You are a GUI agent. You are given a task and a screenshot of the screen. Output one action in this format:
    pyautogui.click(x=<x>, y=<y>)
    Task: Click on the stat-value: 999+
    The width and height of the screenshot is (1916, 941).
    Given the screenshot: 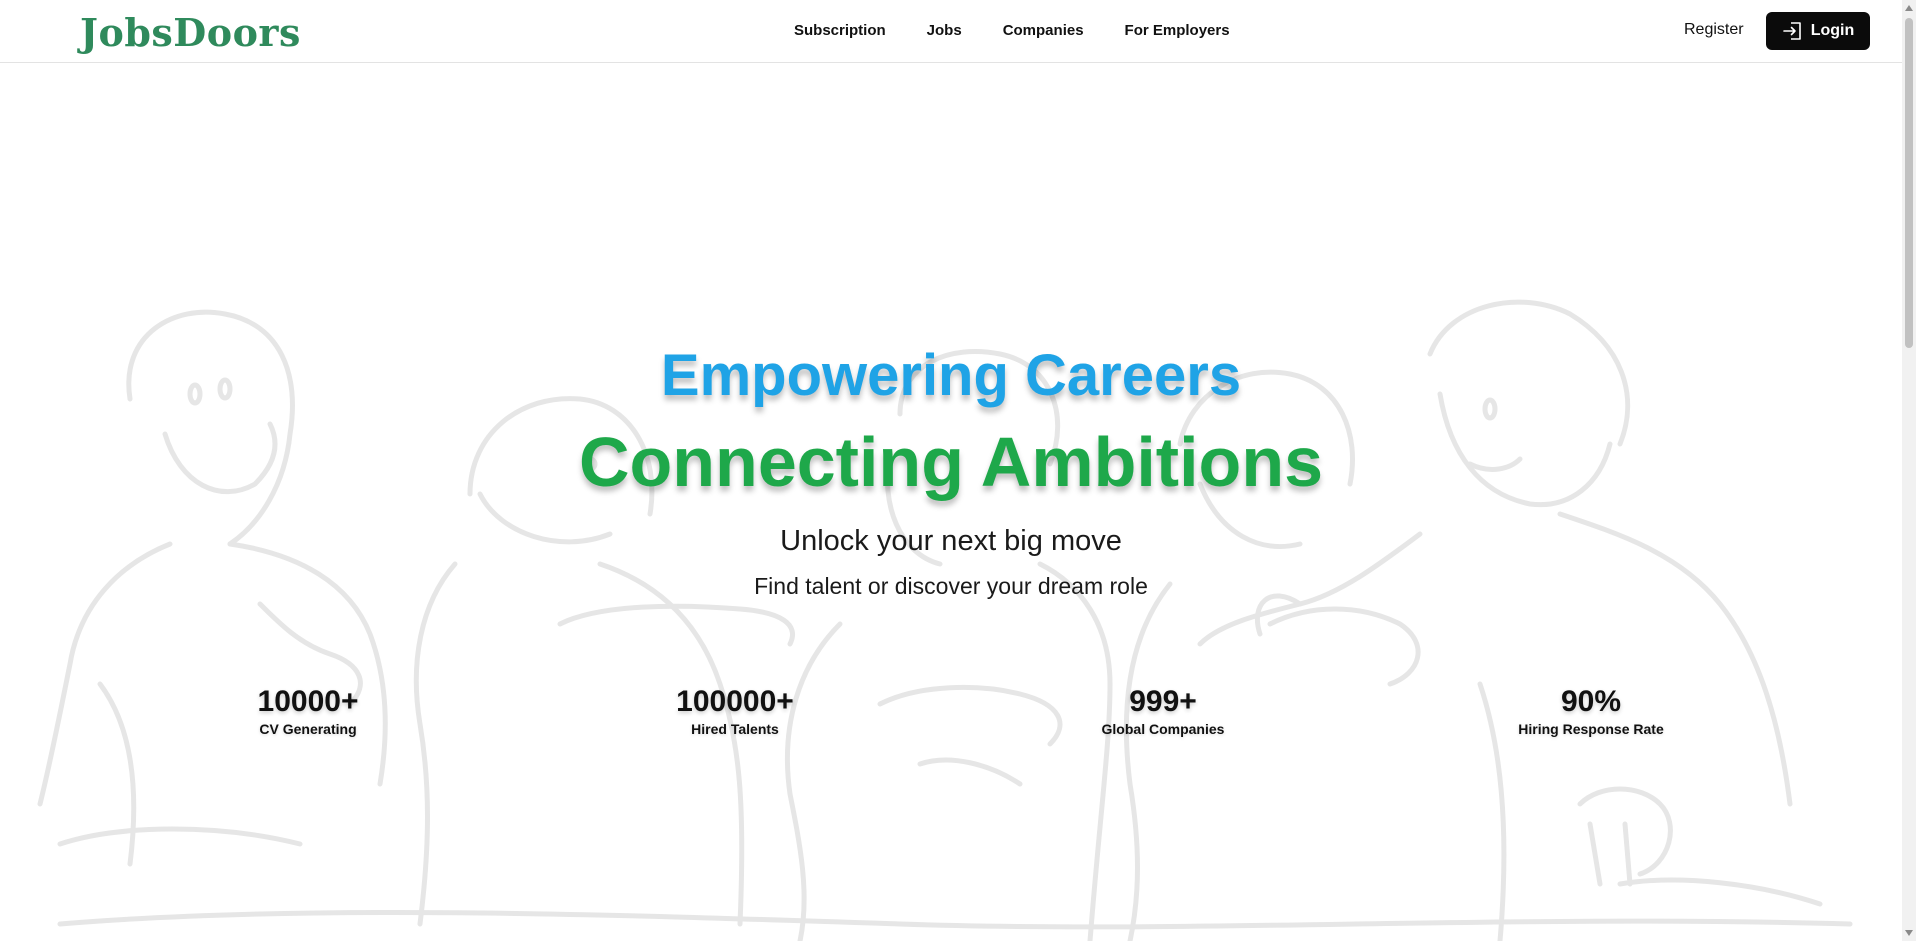 What is the action you would take?
    pyautogui.click(x=1163, y=701)
    